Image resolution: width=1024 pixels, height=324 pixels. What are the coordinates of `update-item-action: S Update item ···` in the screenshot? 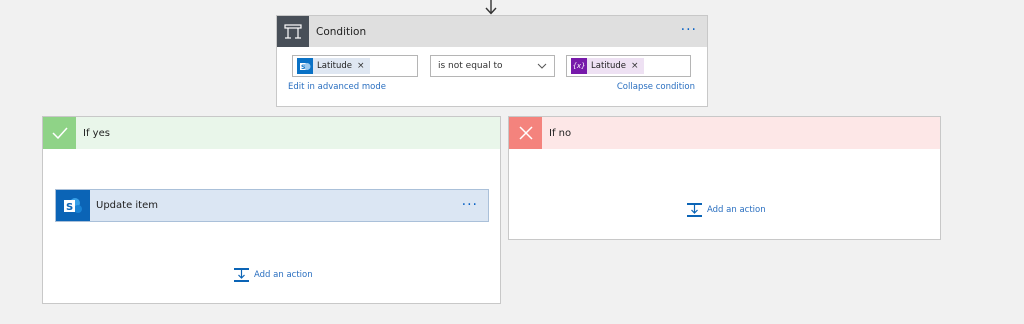 It's located at (272, 205).